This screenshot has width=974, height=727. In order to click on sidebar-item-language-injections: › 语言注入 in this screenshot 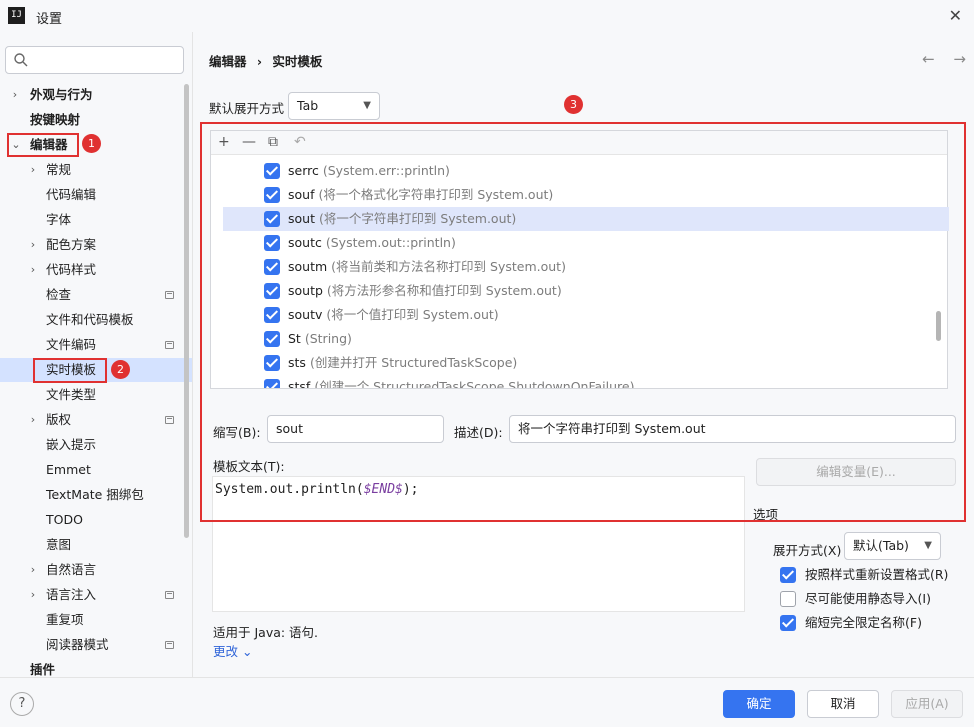, I will do `click(96, 595)`.